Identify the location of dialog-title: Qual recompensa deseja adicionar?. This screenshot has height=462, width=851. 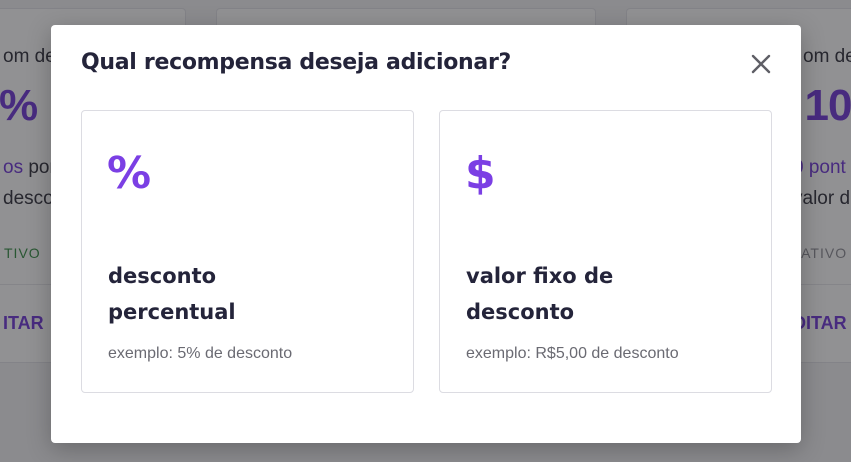
(296, 62).